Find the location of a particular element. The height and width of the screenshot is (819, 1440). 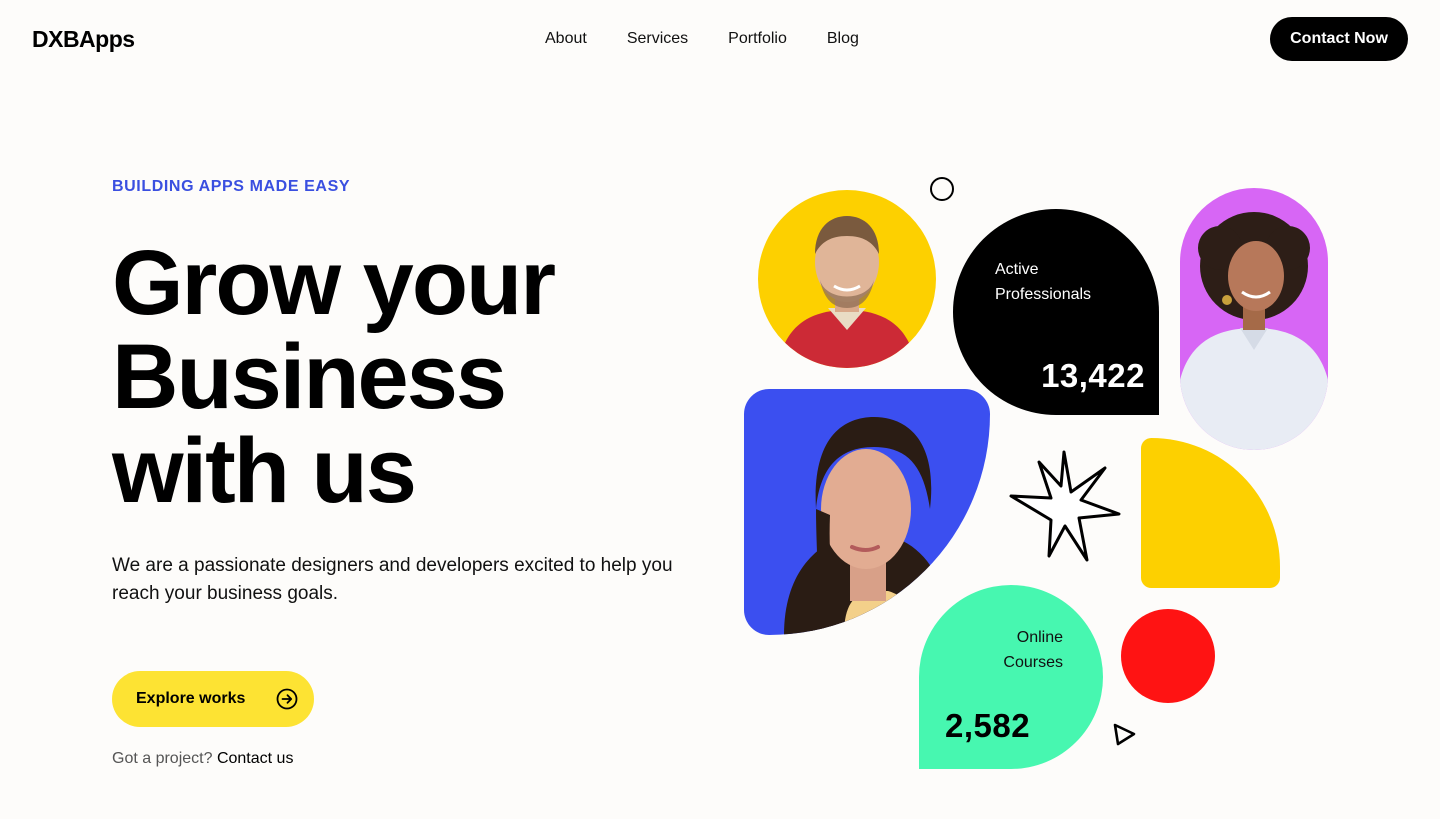

nav-link-about: About is located at coordinates (566, 39).